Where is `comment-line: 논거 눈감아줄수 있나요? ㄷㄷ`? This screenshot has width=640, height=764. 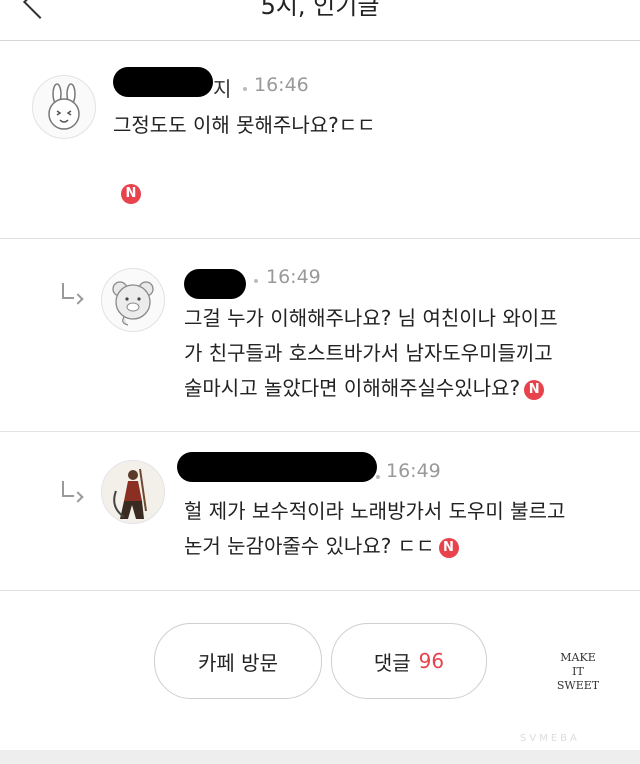 comment-line: 논거 눈감아줄수 있나요? ㄷㄷ is located at coordinates (309, 546).